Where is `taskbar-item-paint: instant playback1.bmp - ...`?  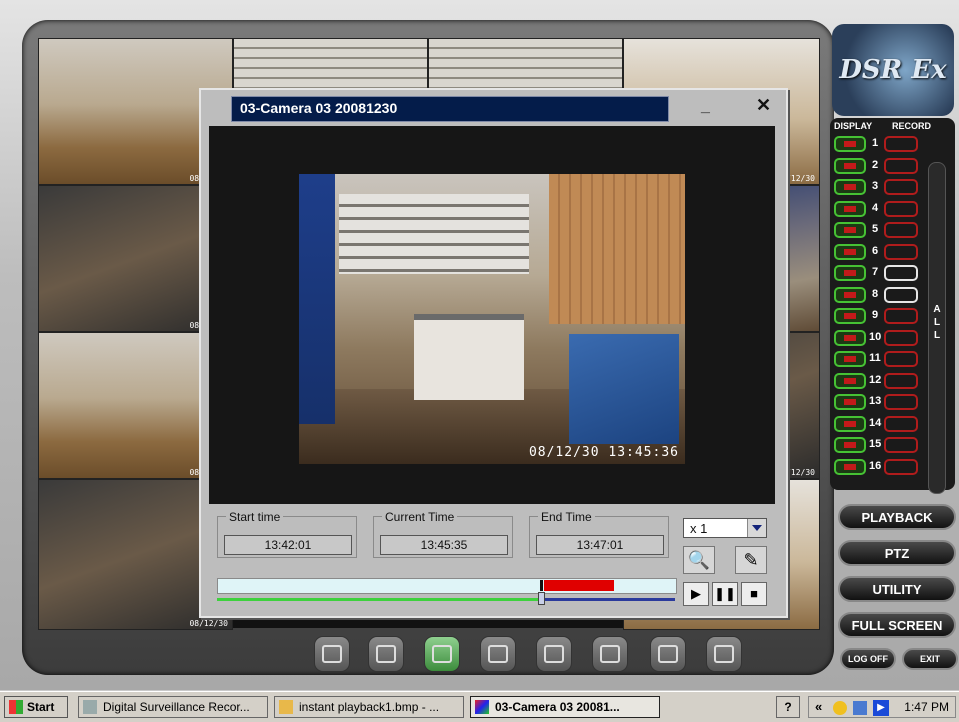
taskbar-item-paint: instant playback1.bmp - ... is located at coordinates (369, 707).